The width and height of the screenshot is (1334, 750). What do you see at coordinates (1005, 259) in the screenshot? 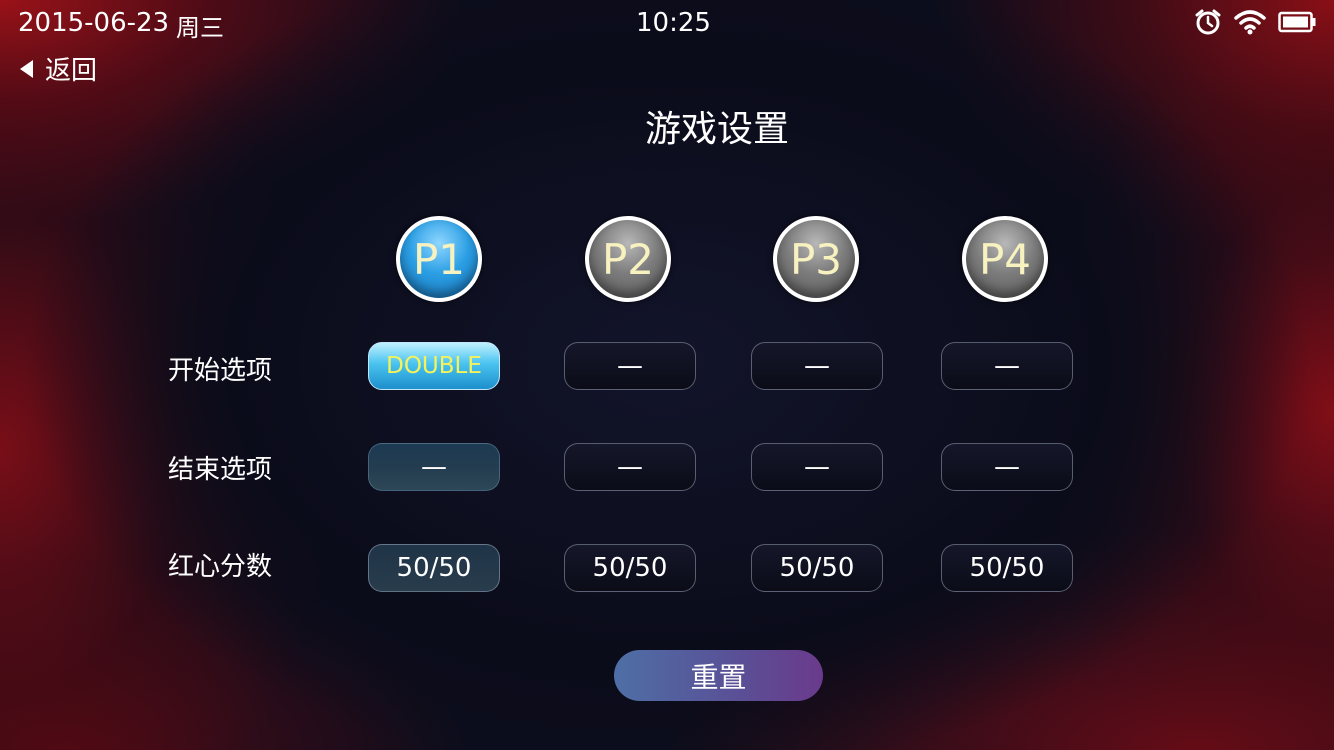
I see `player-p4-button: P4` at bounding box center [1005, 259].